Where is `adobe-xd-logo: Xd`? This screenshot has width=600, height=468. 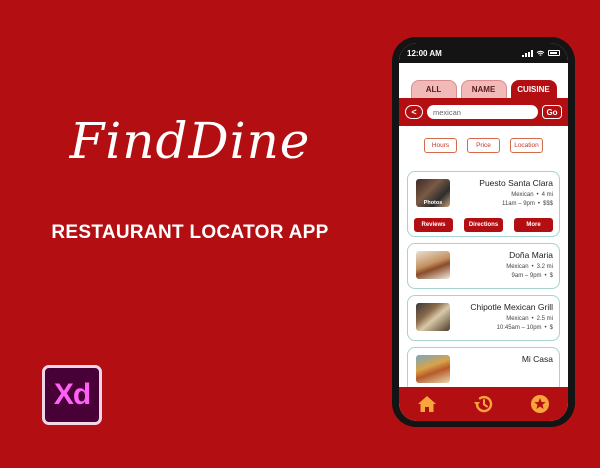 adobe-xd-logo: Xd is located at coordinates (72, 395).